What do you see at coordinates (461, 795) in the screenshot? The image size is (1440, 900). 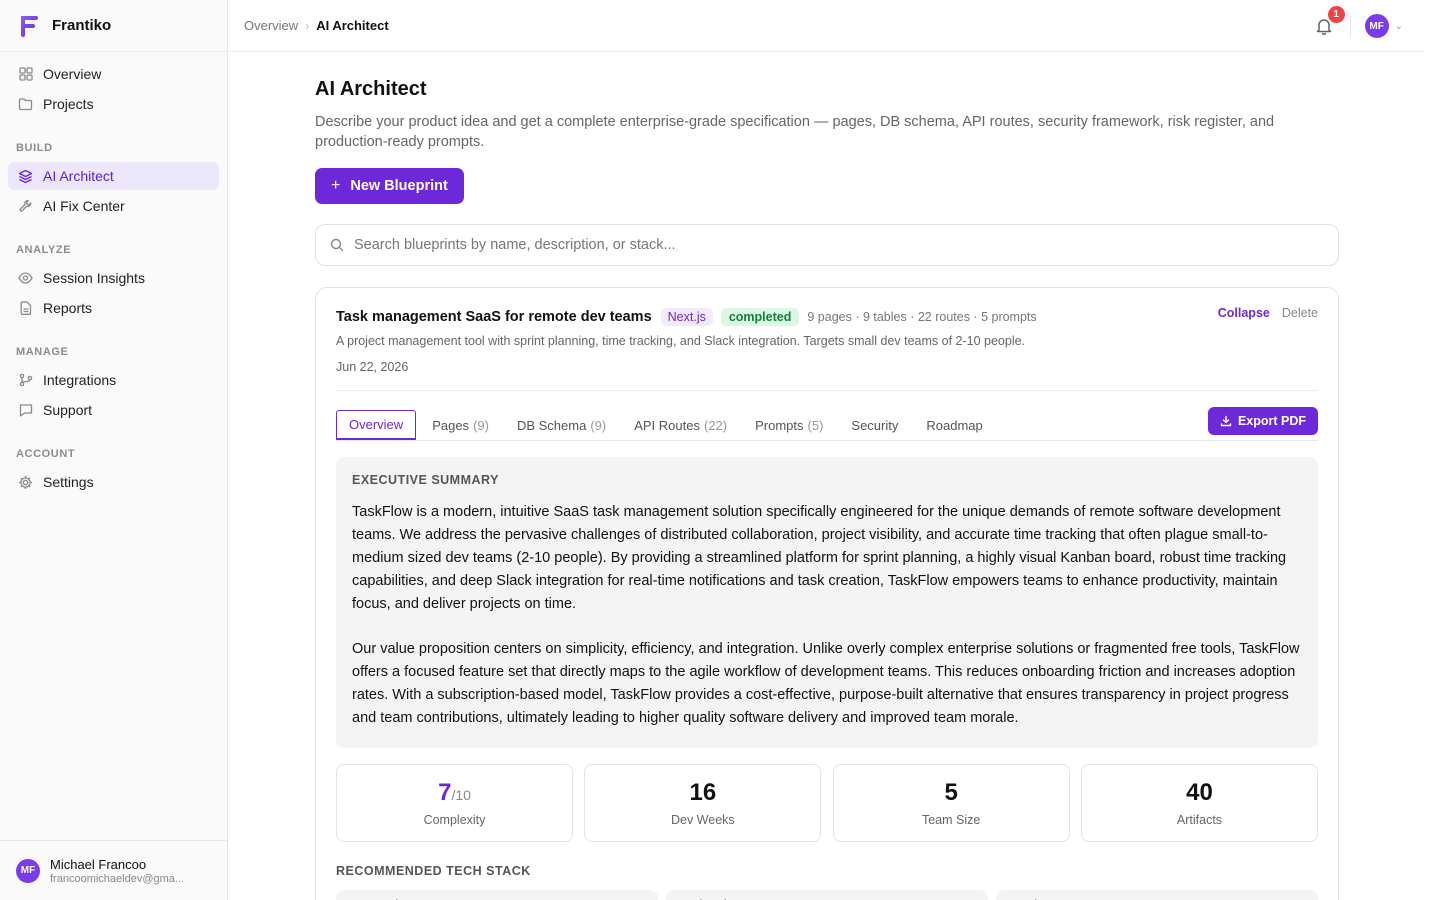 I see `complexity-denominator: /10` at bounding box center [461, 795].